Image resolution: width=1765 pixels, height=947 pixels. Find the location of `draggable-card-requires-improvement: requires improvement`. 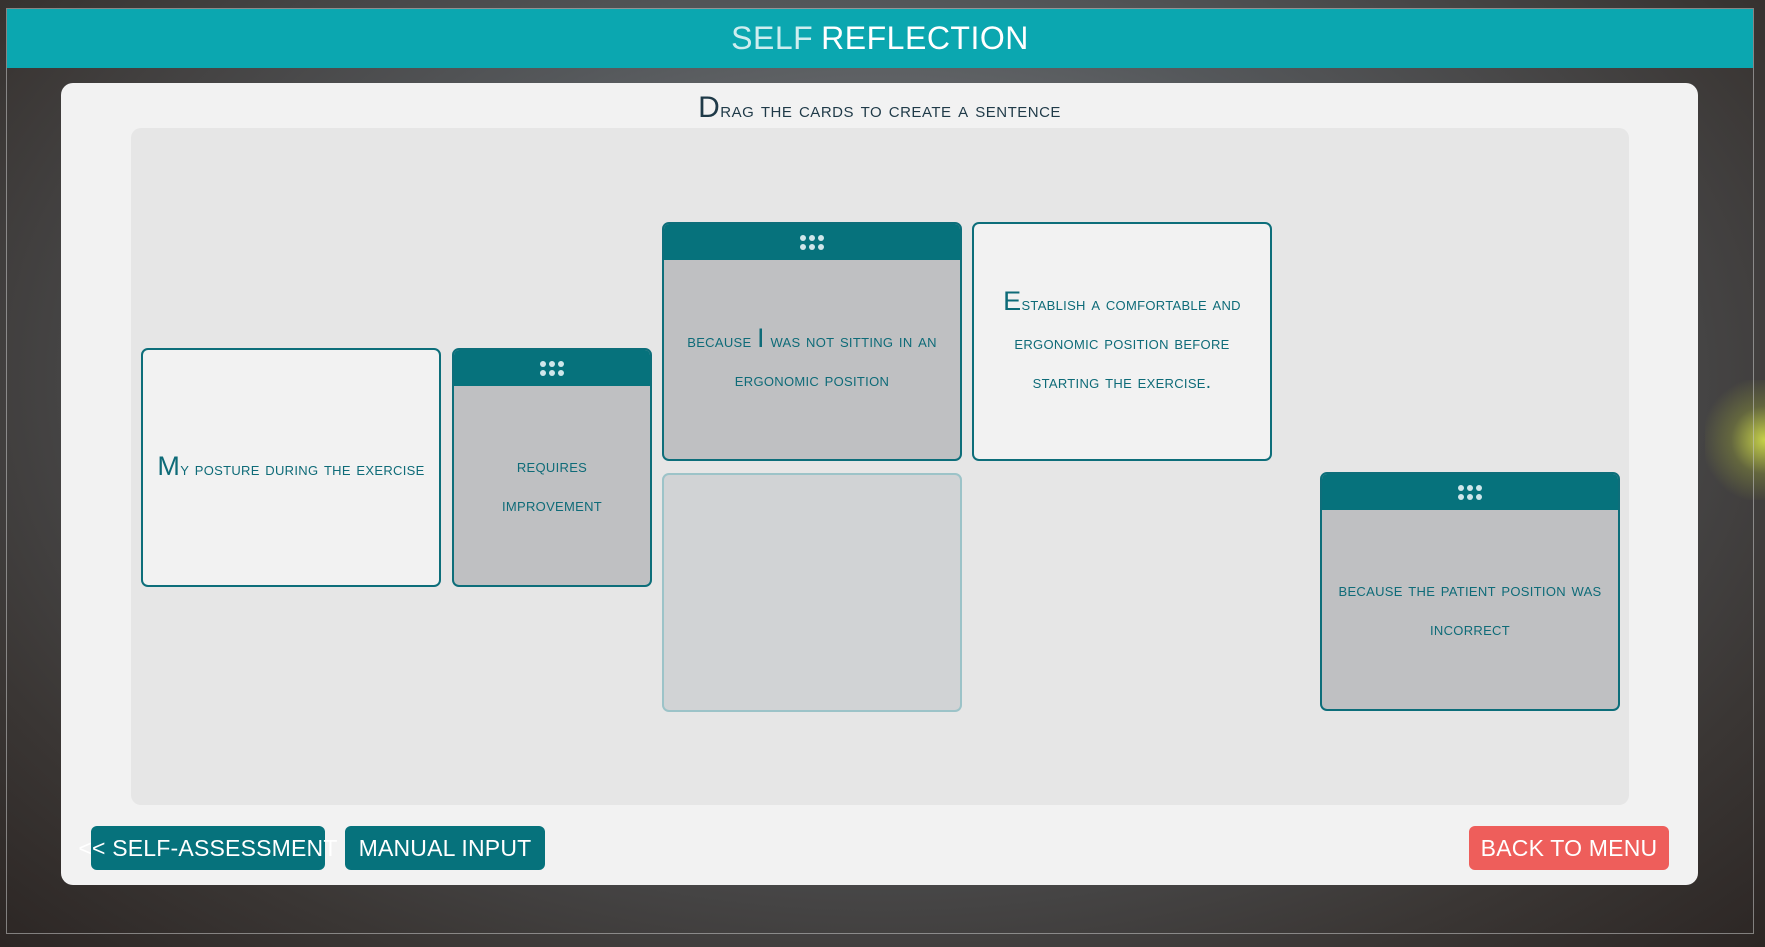

draggable-card-requires-improvement: requires improvement is located at coordinates (552, 467).